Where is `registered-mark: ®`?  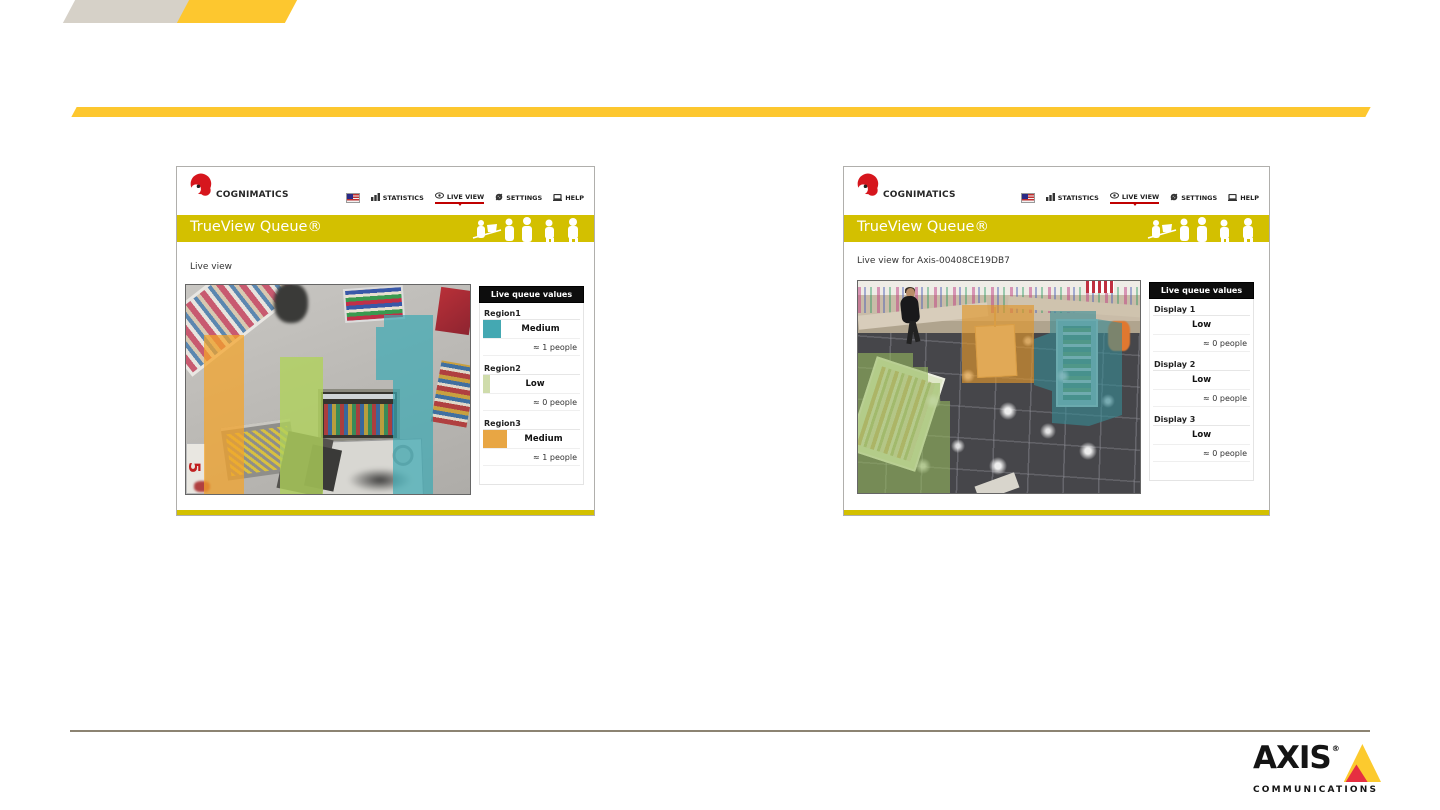 registered-mark: ® is located at coordinates (1335, 748).